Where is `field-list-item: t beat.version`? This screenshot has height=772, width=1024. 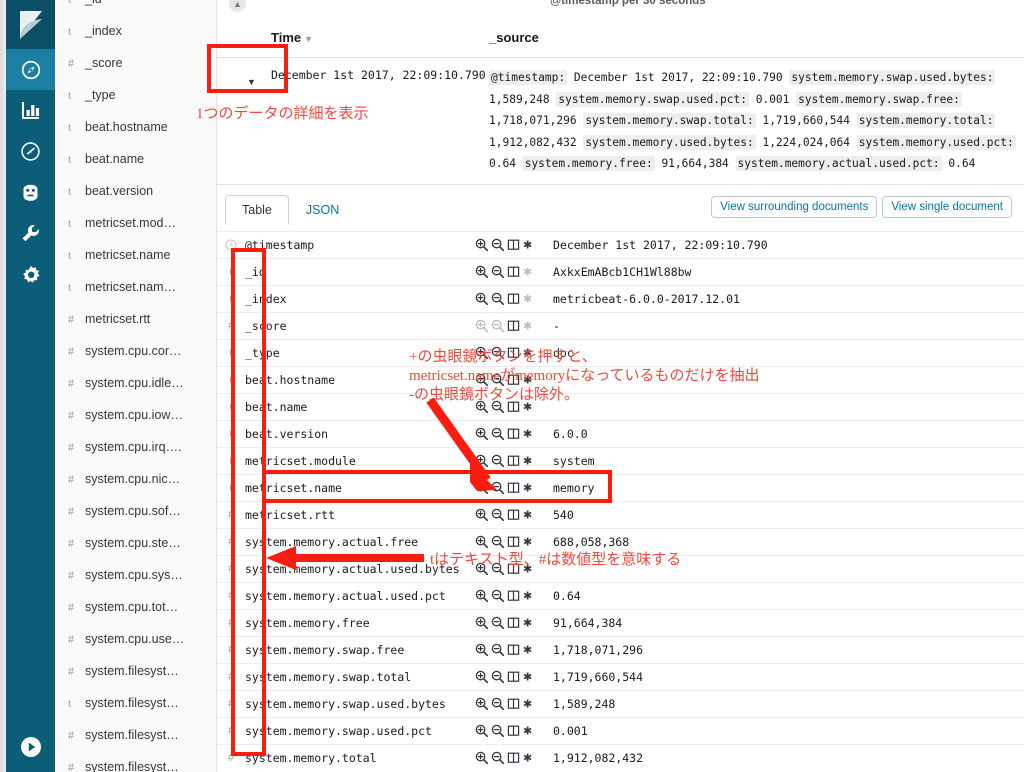
field-list-item: t beat.version is located at coordinates (135, 191).